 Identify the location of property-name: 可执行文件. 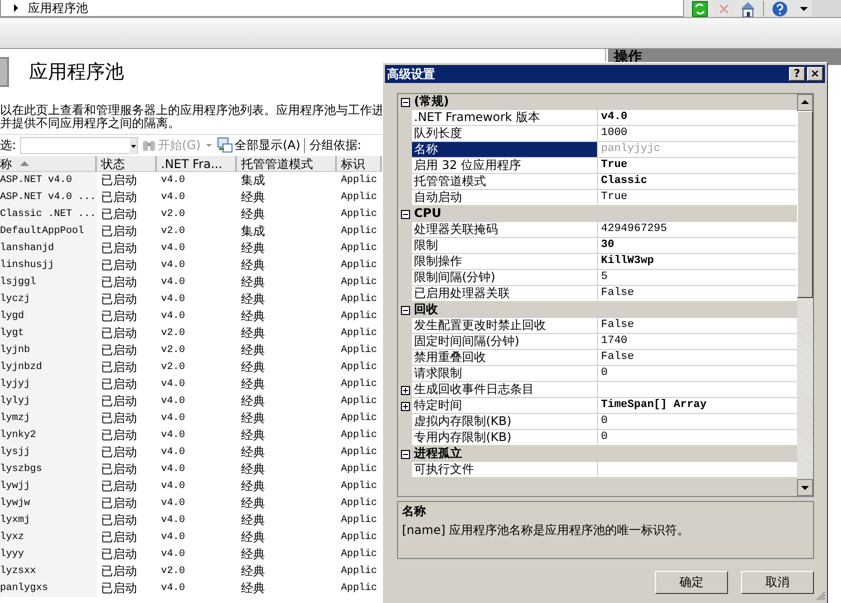
(505, 470).